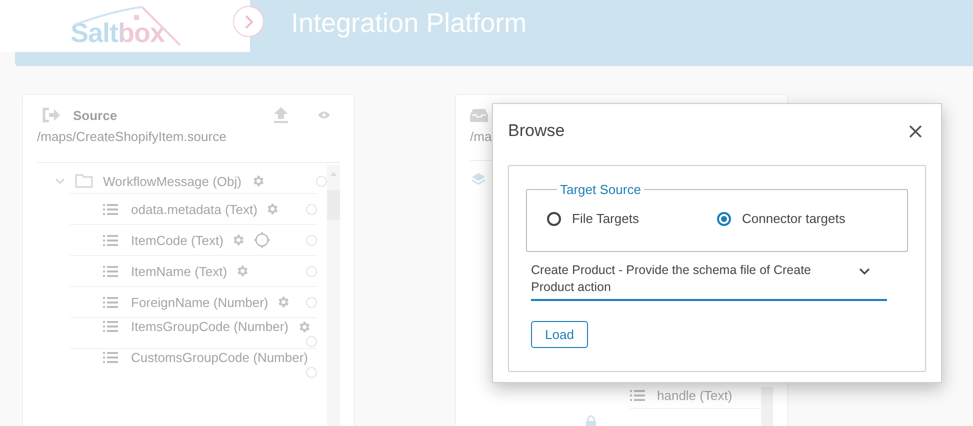 The width and height of the screenshot is (973, 426). I want to click on layers-icon, so click(478, 180).